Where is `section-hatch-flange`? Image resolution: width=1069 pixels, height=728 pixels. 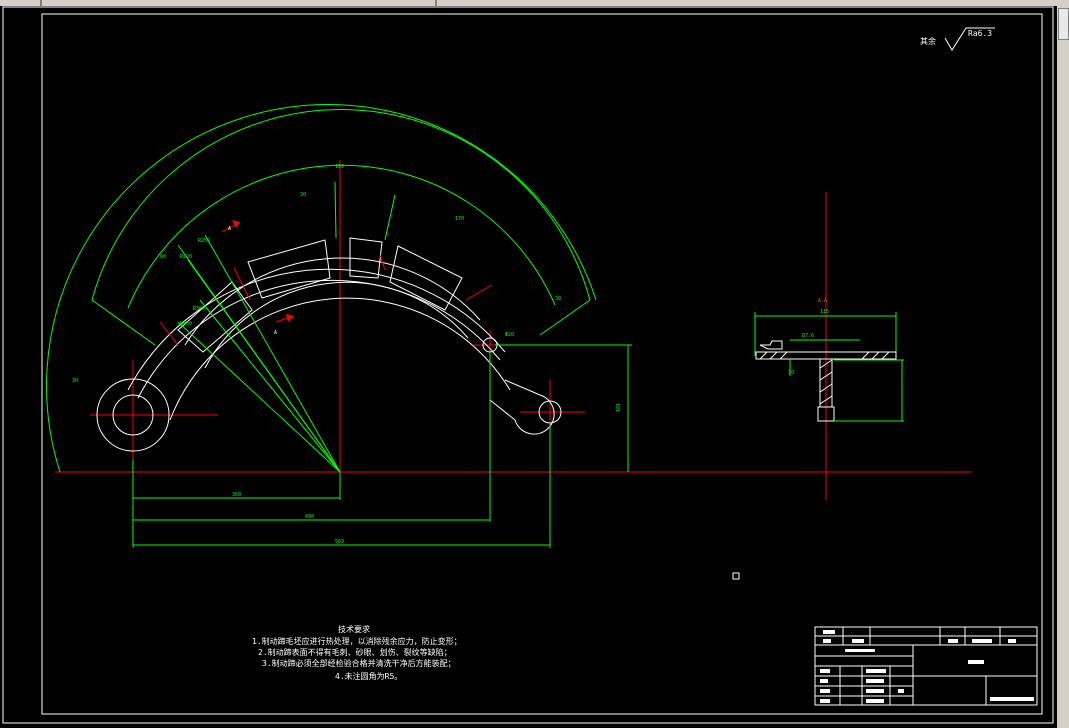 section-hatch-flange is located at coordinates (824, 355).